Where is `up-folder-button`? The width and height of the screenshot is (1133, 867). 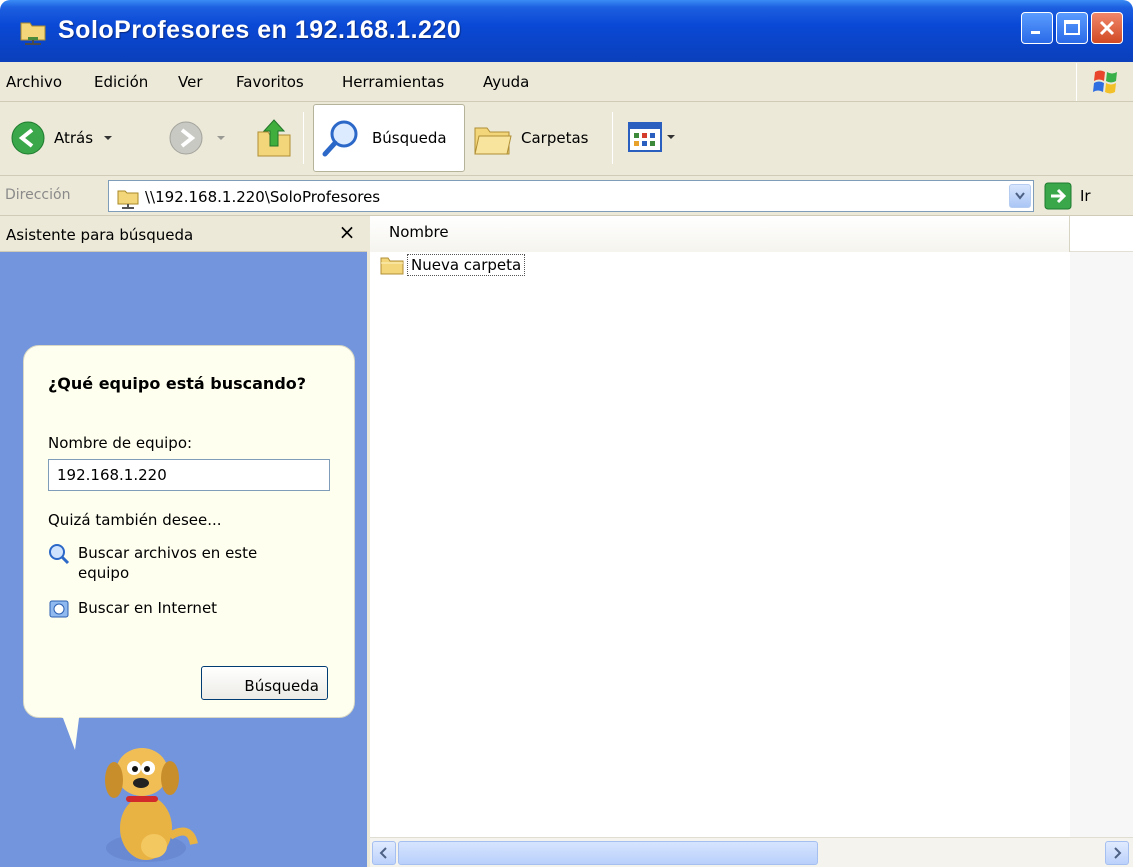
up-folder-button is located at coordinates (274, 137).